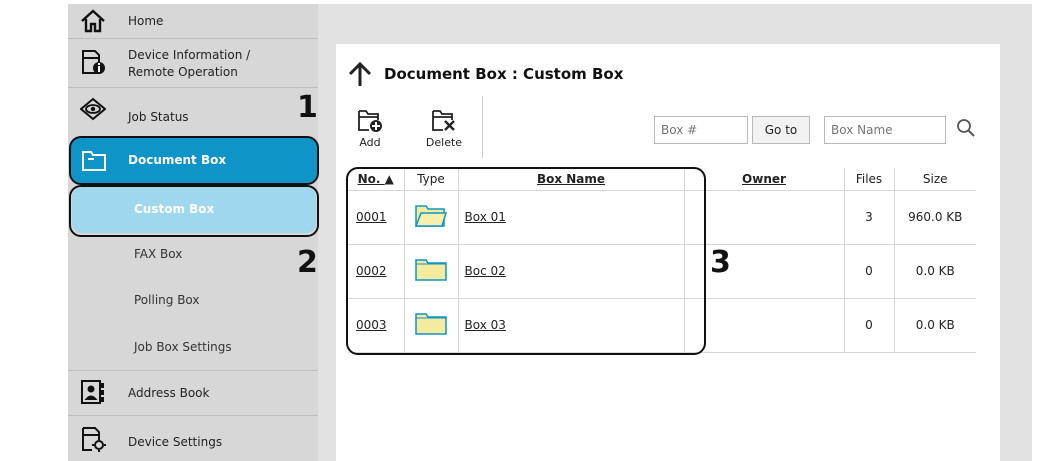 The height and width of the screenshot is (461, 1061). I want to click on sidebar-item-device-information: Device Information / Remote Operation, so click(193, 63).